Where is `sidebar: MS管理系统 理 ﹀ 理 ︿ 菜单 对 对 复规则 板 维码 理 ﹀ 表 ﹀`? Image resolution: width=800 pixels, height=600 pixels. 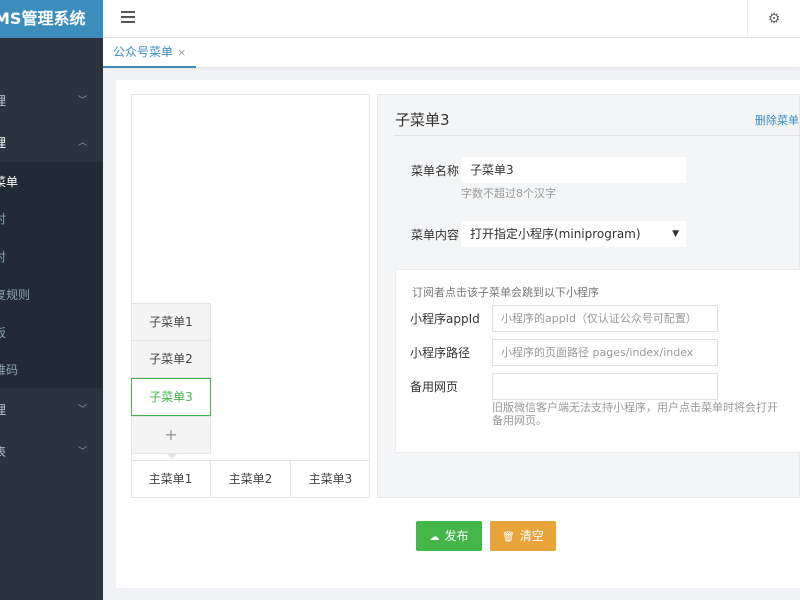
sidebar: MS管理系统 理 ﹀ 理 ︿ 菜单 对 对 复规则 板 维码 理 ﹀ 表 ﹀ is located at coordinates (51, 300).